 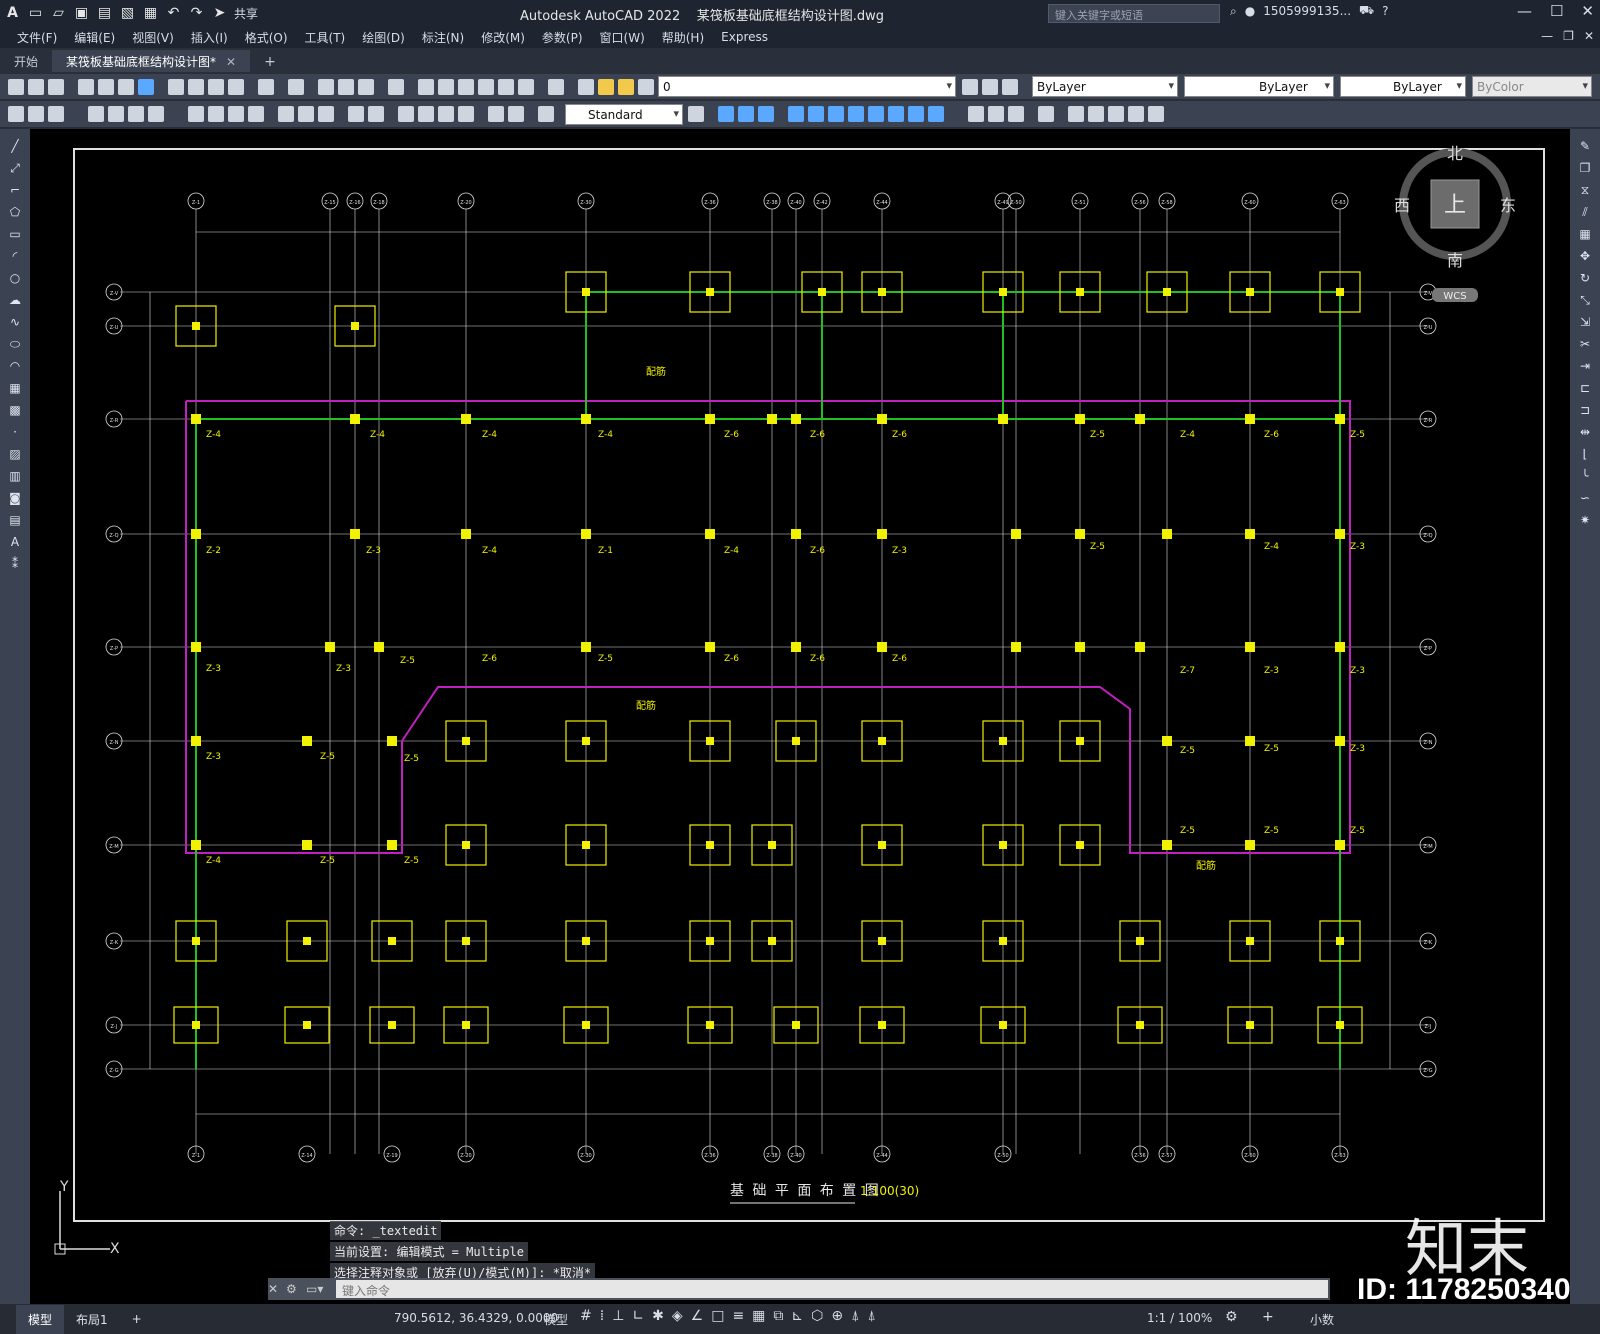 What do you see at coordinates (562, 37) in the screenshot?
I see `menu-parametric: 参数(P)` at bounding box center [562, 37].